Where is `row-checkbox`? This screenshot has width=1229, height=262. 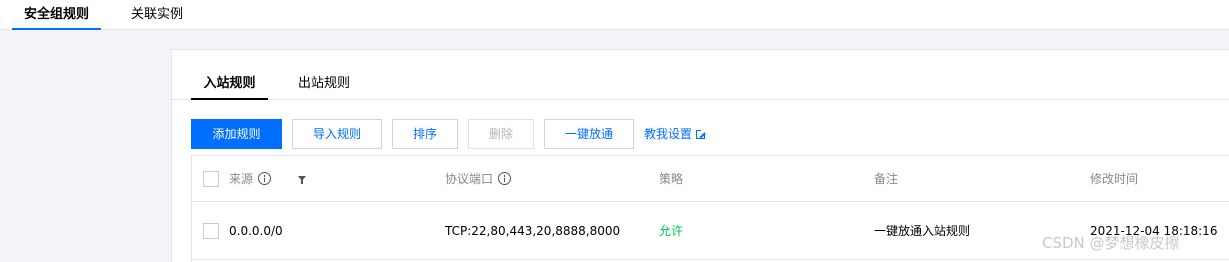
row-checkbox is located at coordinates (211, 230).